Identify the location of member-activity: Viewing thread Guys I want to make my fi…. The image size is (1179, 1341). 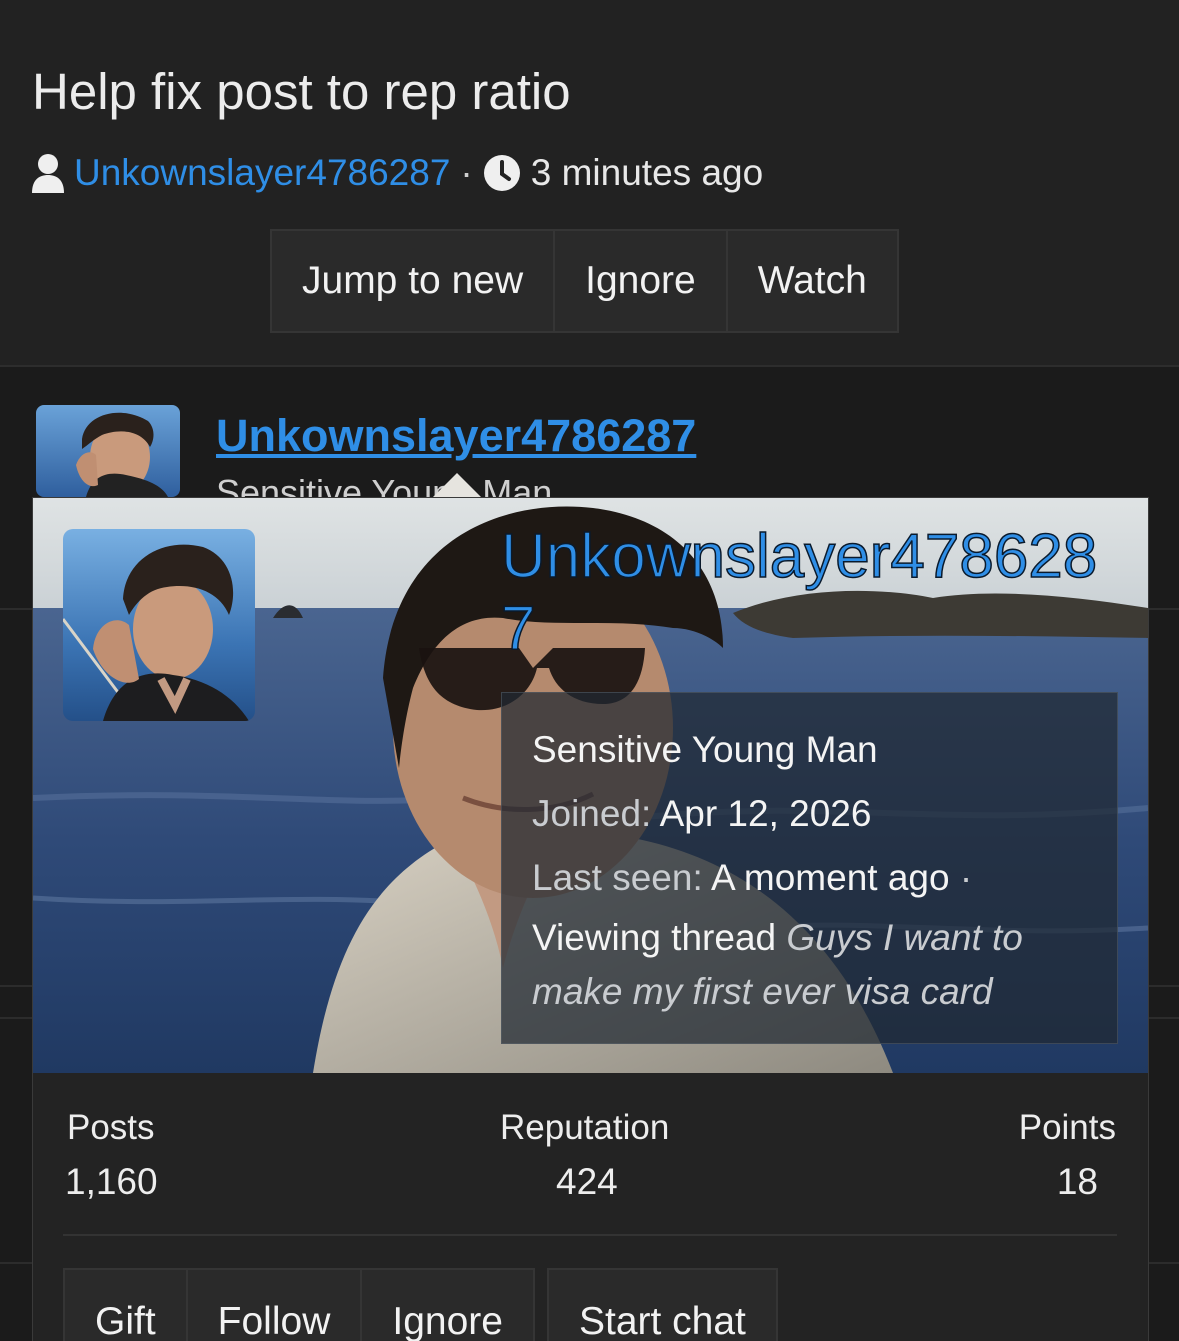
(812, 965).